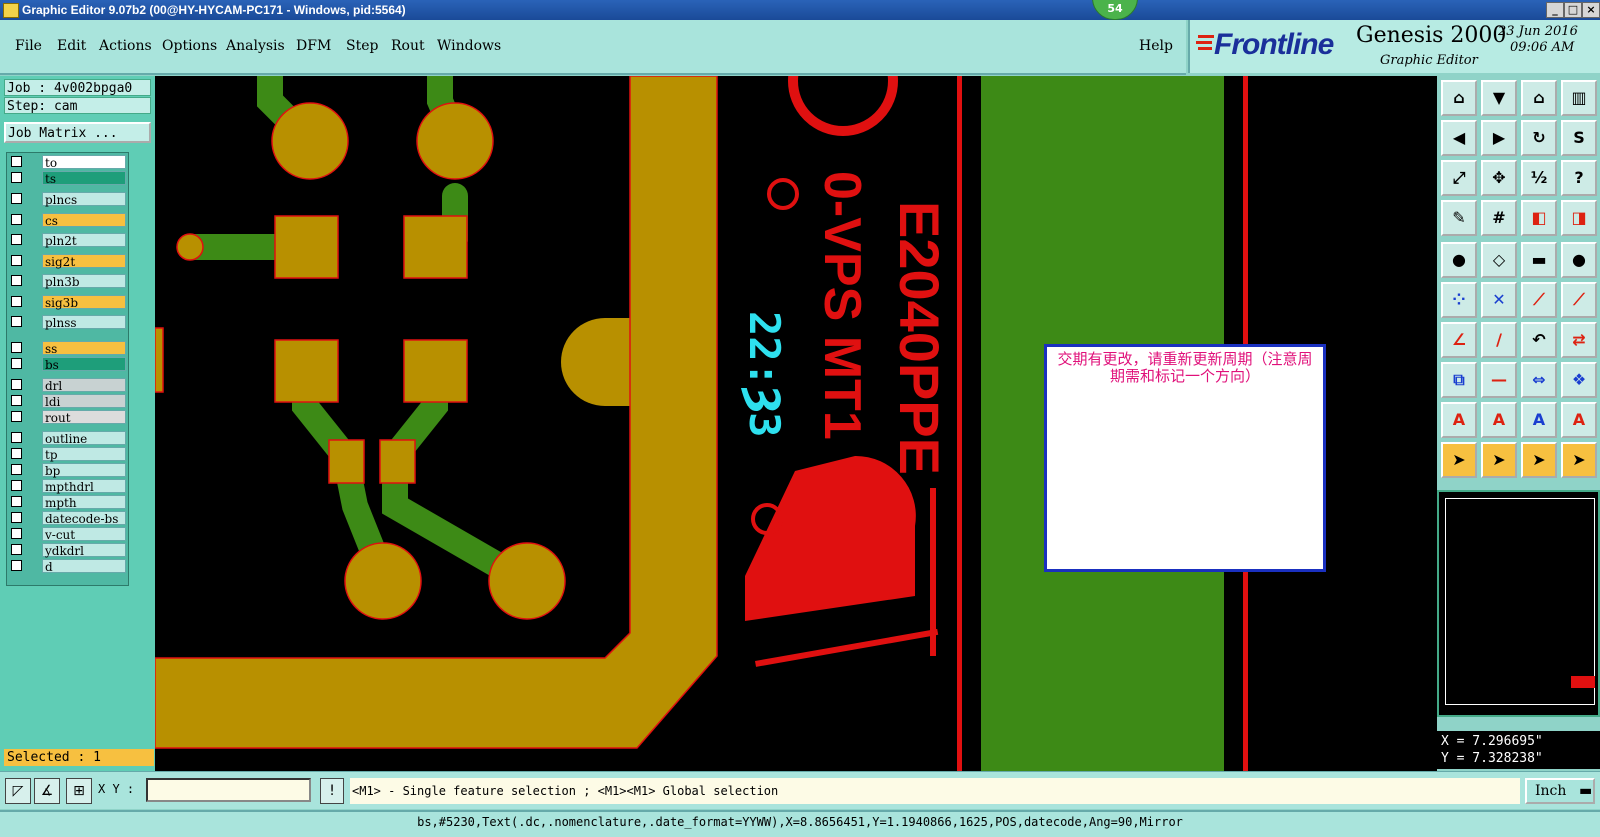  Describe the element at coordinates (1156, 46) in the screenshot. I see `menu-help: Help` at that location.